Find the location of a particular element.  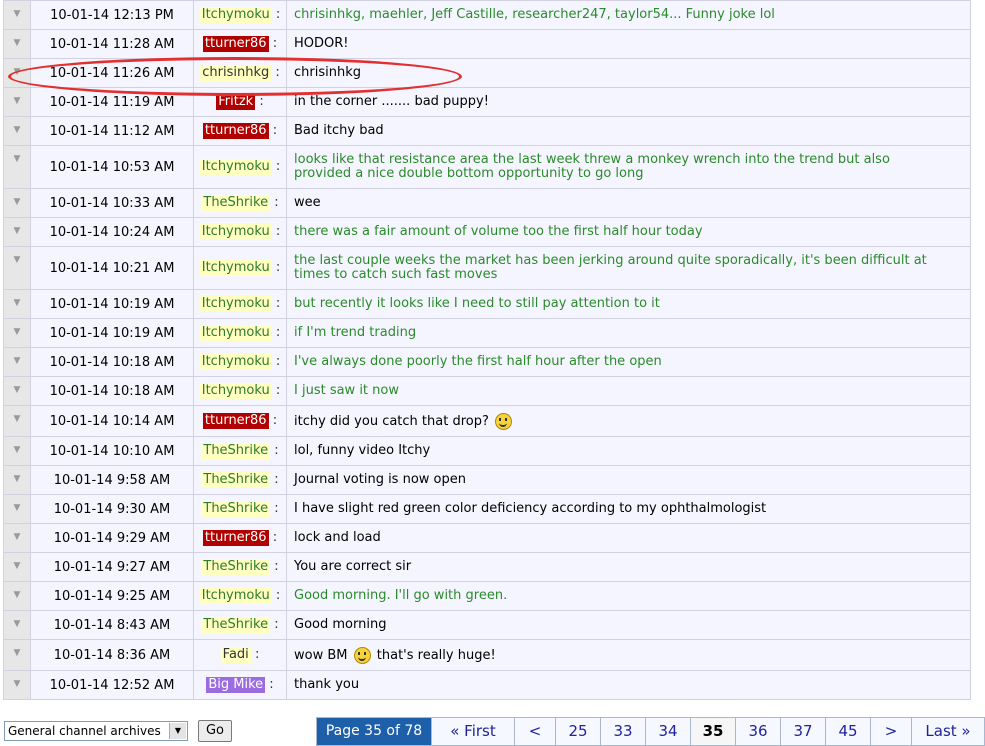

message-timestamp: 10-01-14 10:33 AM is located at coordinates (112, 203).